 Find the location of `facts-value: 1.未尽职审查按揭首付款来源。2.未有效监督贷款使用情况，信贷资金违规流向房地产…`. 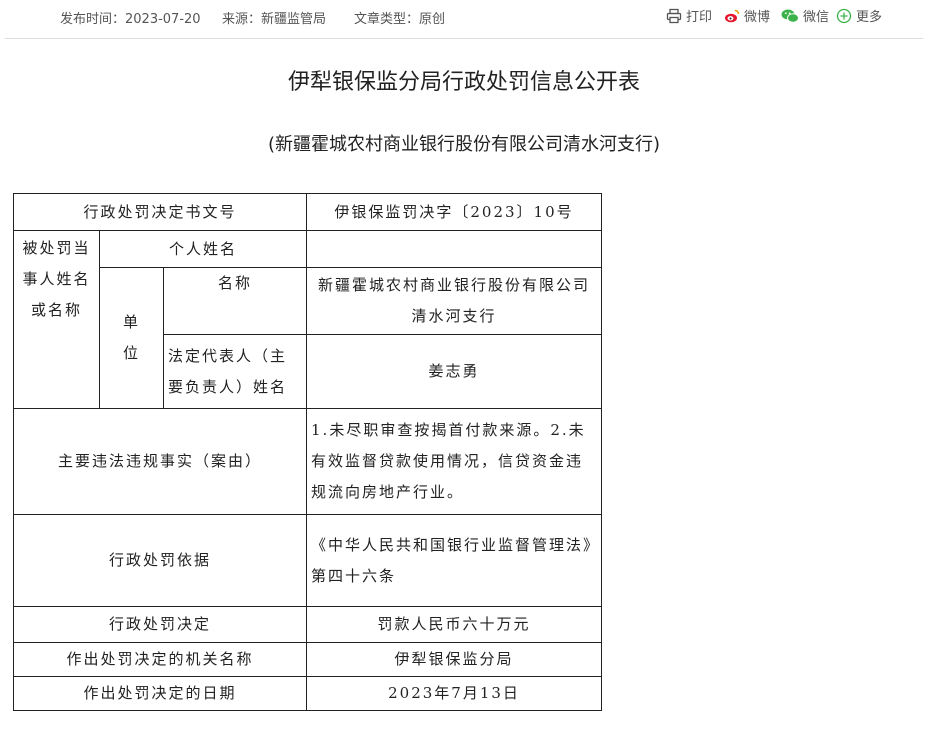

facts-value: 1.未尽职审查按揭首付款来源。2.未有效监督贷款使用情况，信贷资金违规流向房地产… is located at coordinates (454, 461).